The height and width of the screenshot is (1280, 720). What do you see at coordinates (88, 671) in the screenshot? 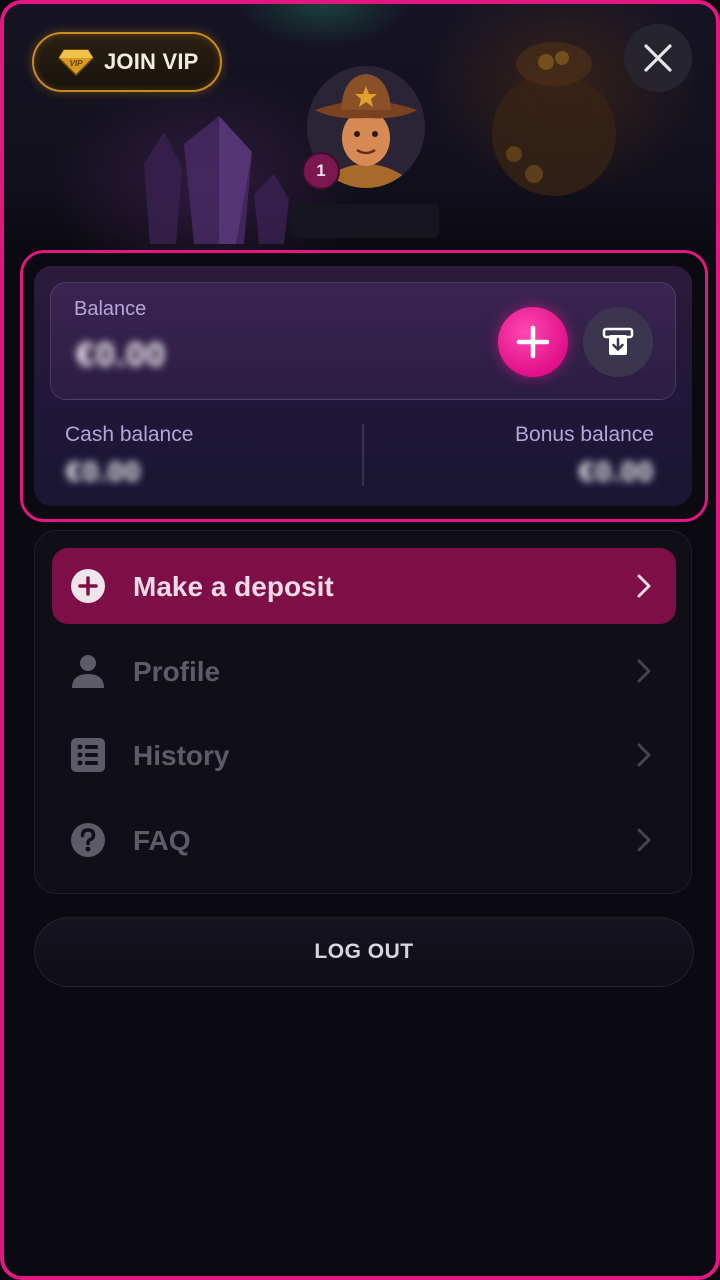
I see `user-icon` at bounding box center [88, 671].